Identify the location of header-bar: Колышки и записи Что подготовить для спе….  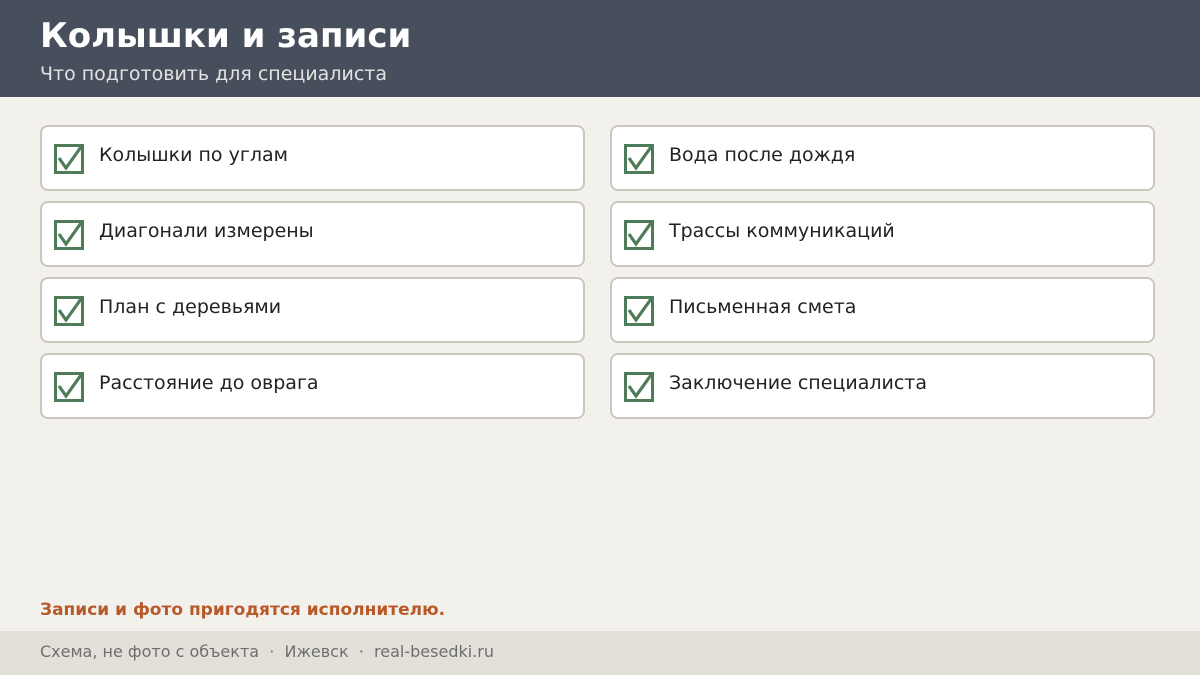
(600, 48).